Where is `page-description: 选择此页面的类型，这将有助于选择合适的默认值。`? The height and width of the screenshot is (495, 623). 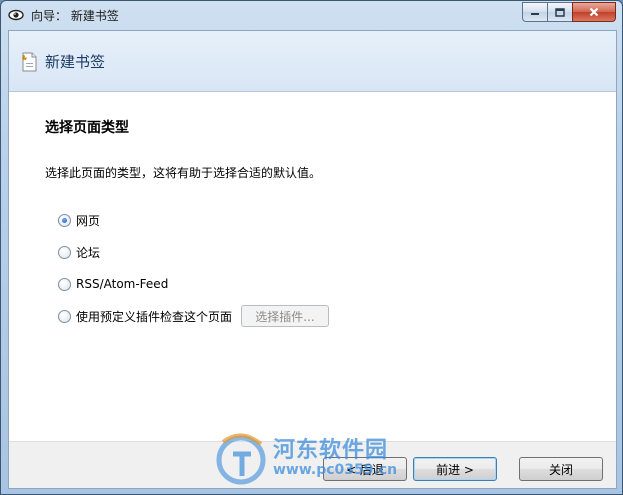
page-description: 选择此页面的类型，这将有助于选择合适的默认值。 is located at coordinates (183, 173).